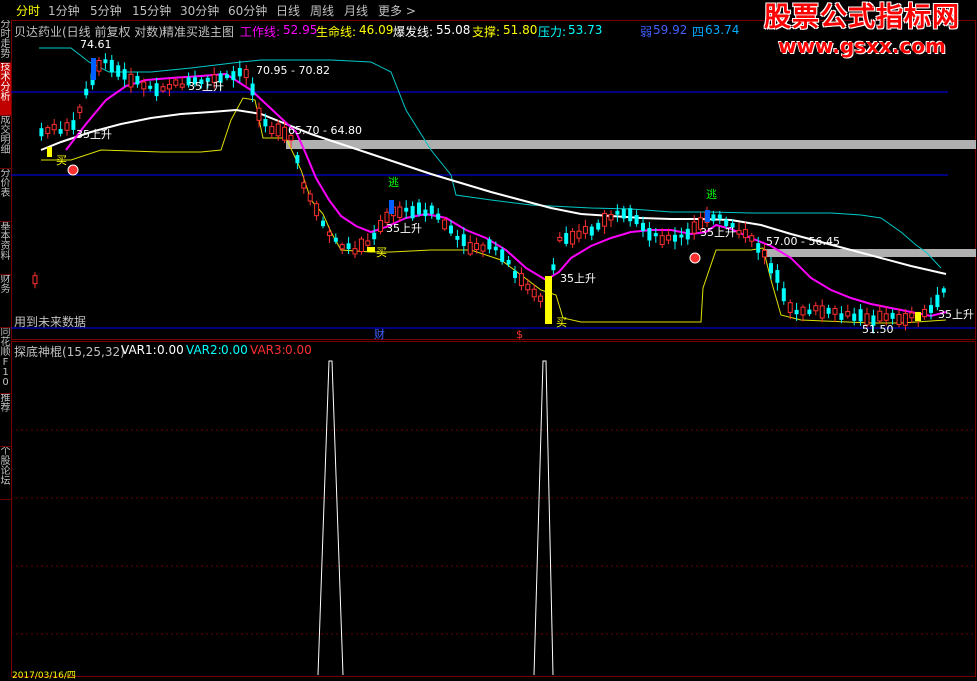 Image resolution: width=977 pixels, height=681 pixels. Describe the element at coordinates (288, 10) in the screenshot. I see `tab-daily: 日线` at that location.